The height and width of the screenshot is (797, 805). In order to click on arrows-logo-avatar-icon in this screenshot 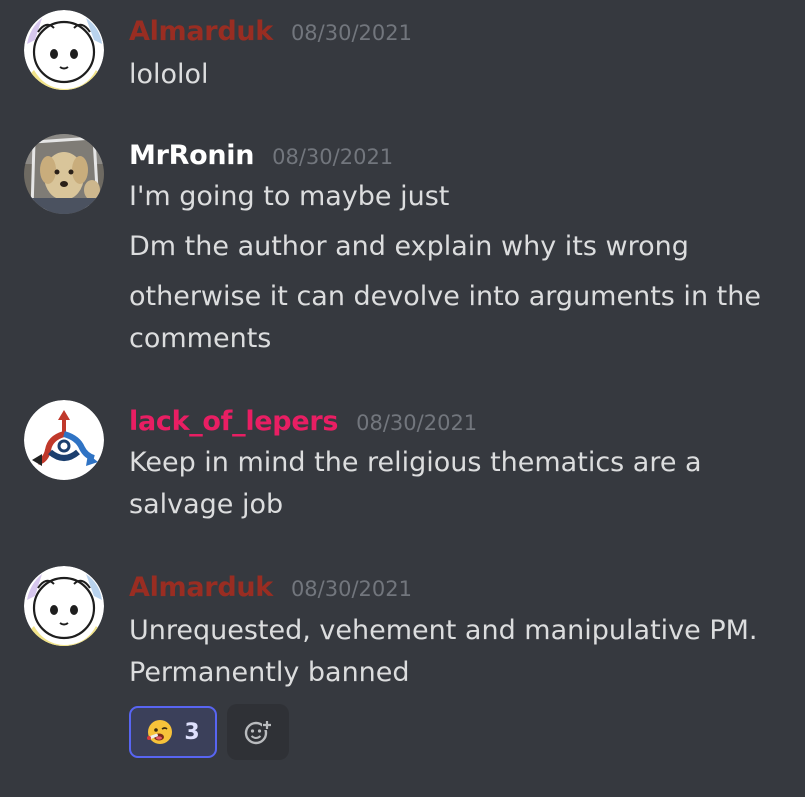, I will do `click(64, 440)`.